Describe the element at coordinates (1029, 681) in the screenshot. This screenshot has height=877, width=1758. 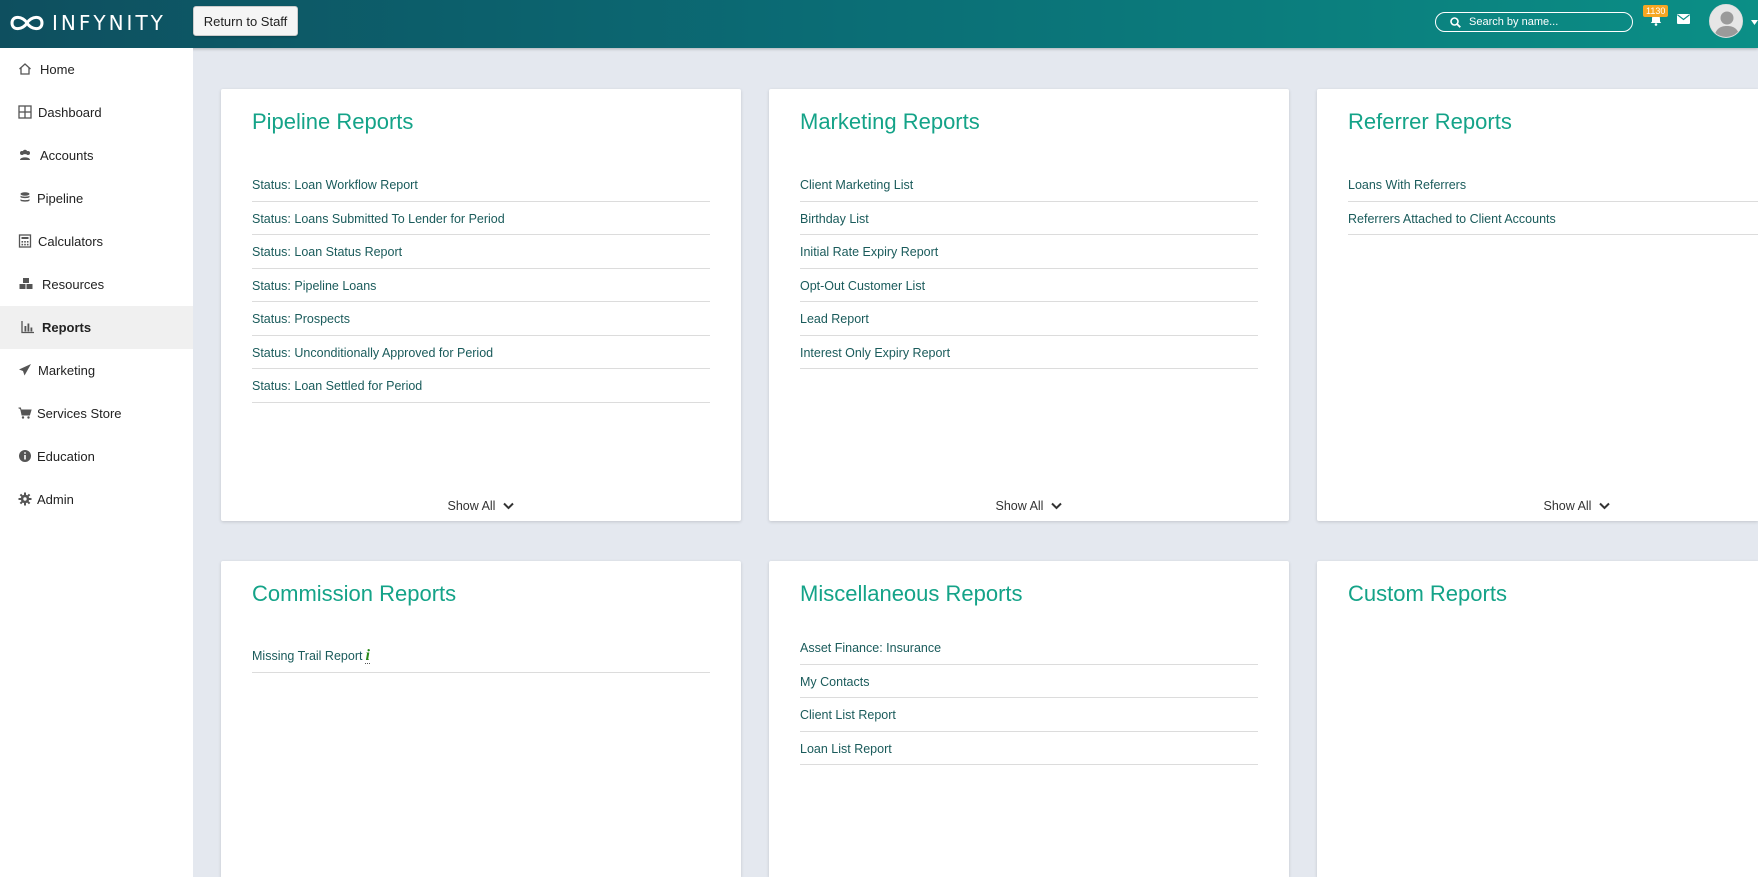
I see `report-link: My Contacts` at that location.